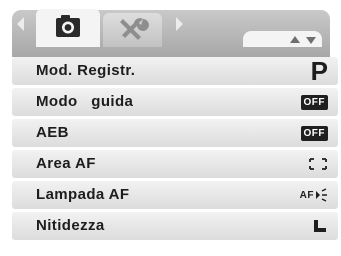  What do you see at coordinates (83, 194) in the screenshot?
I see `menu-item-label: Lampada AF` at bounding box center [83, 194].